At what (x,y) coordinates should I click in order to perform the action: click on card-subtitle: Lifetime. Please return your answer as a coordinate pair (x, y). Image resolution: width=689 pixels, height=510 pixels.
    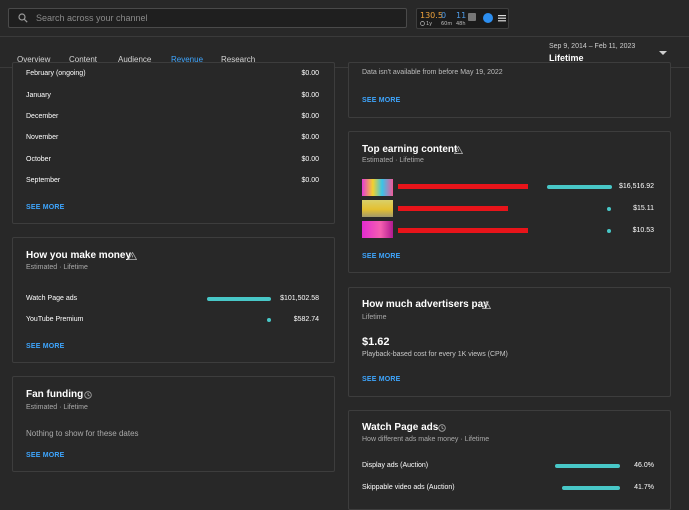
    Looking at the image, I should click on (374, 317).